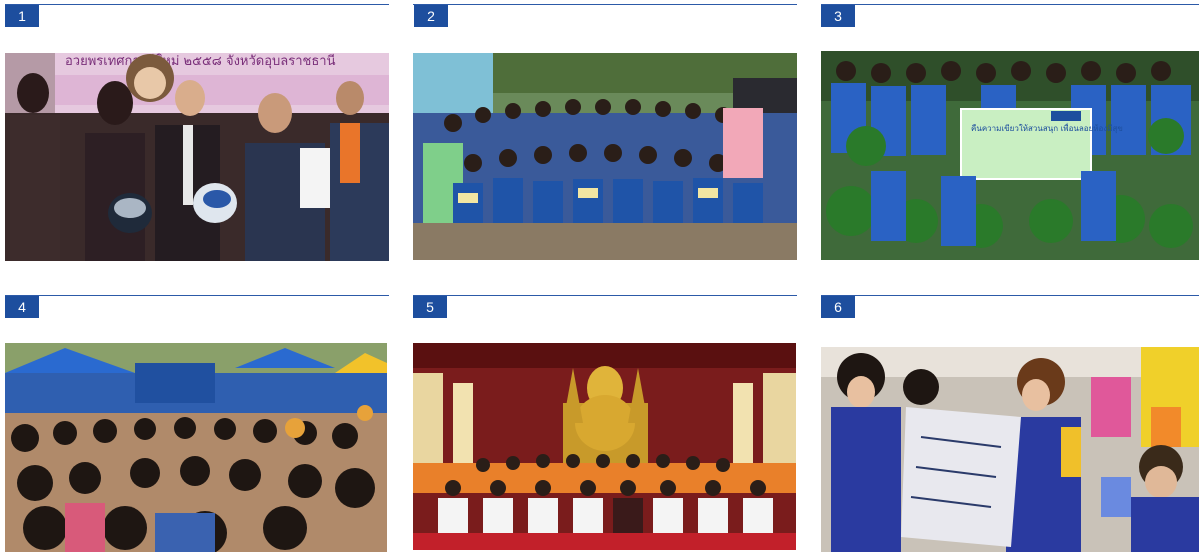  Describe the element at coordinates (431, 16) in the screenshot. I see `photo-number-badge: 2` at that location.